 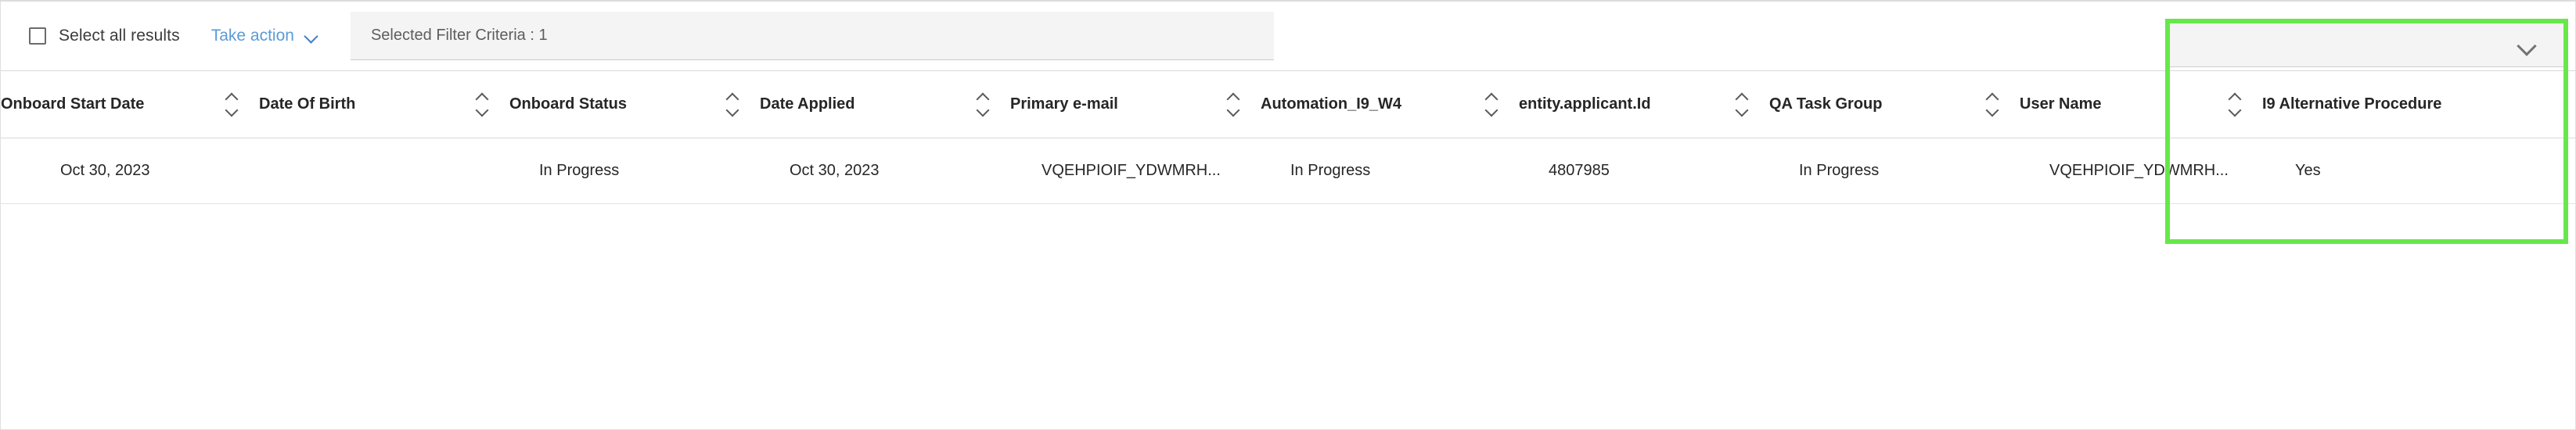 I want to click on cell-i9-alternative-procedure: Yes, so click(x=2419, y=171).